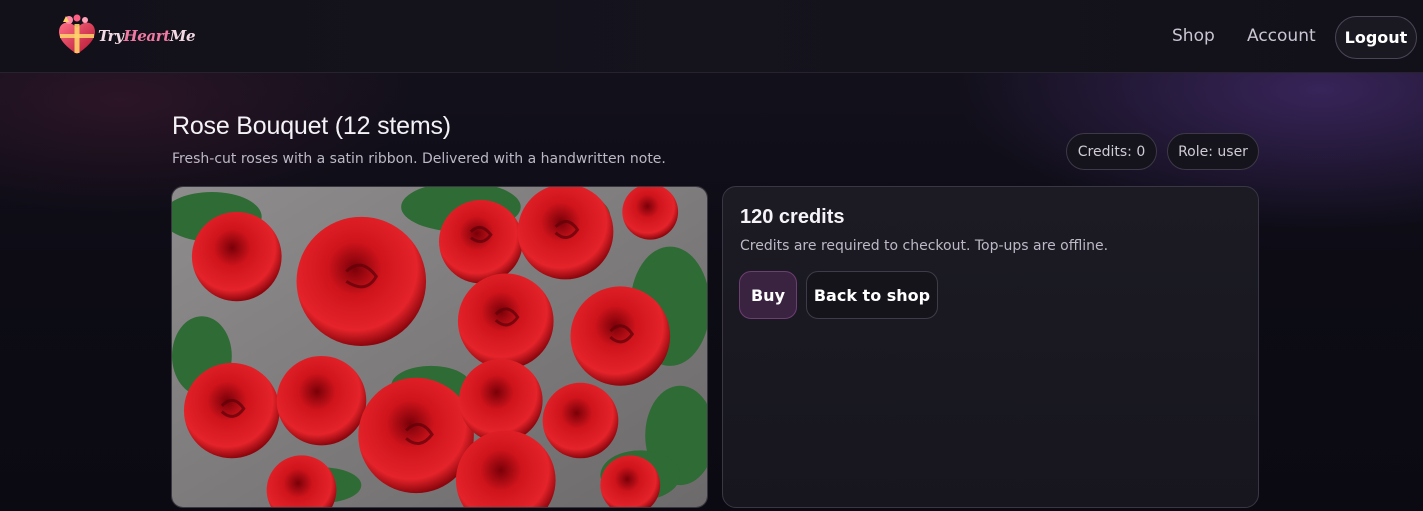 The height and width of the screenshot is (511, 1423). Describe the element at coordinates (147, 36) in the screenshot. I see `brand-wordmark: TryHeartMe` at that location.